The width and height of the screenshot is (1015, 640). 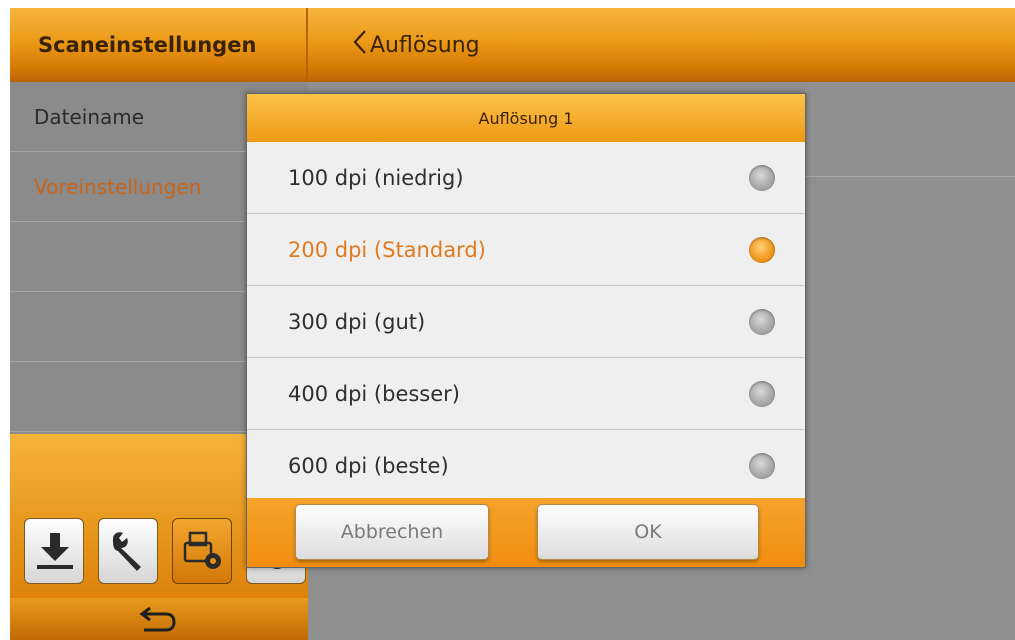 I want to click on wrench-icon, so click(x=127, y=551).